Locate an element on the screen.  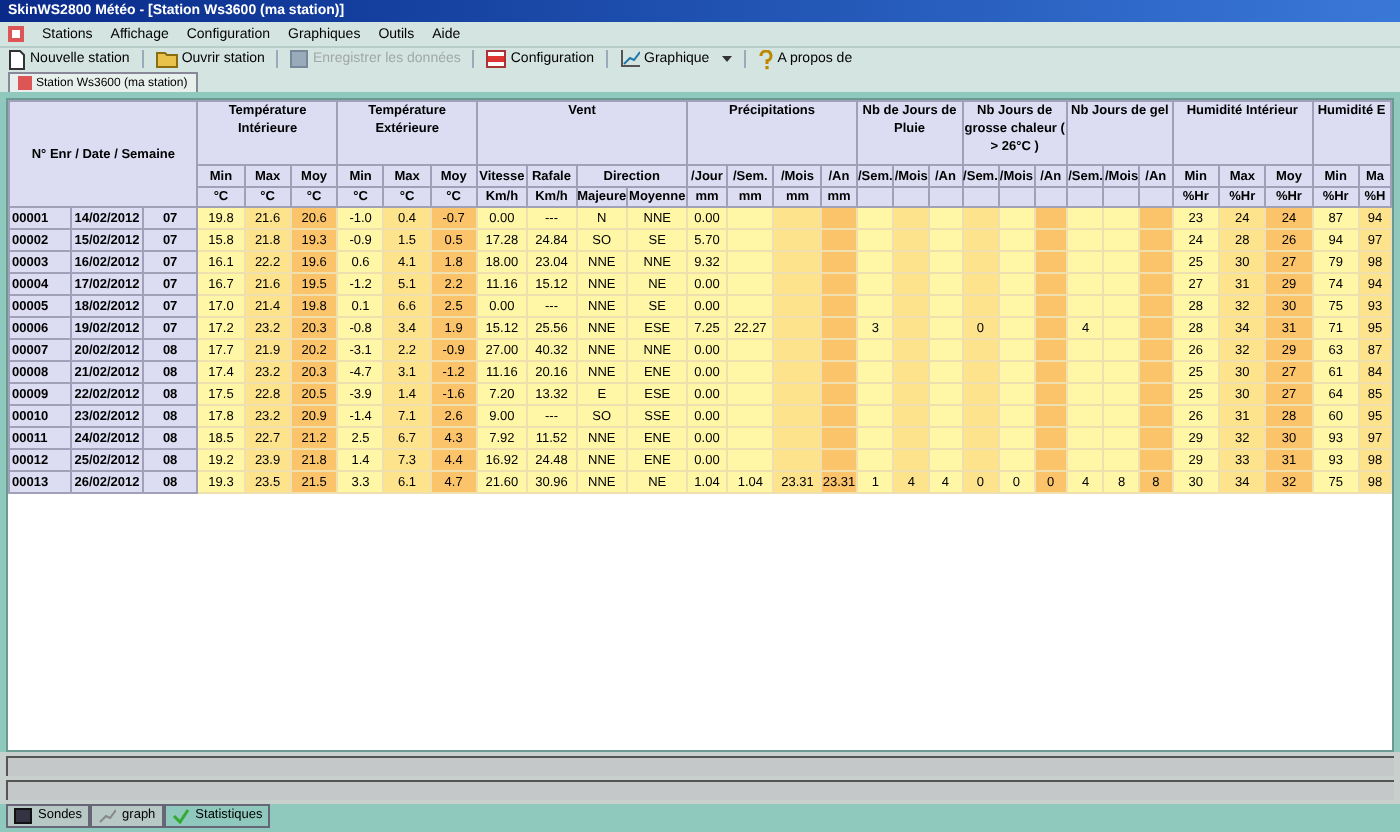
question-mark-icon is located at coordinates (765, 59).